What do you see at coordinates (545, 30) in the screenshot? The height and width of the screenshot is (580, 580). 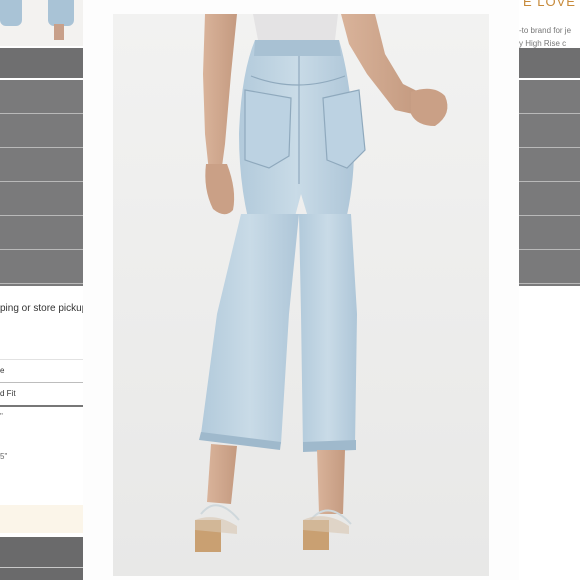 I see `description-text: -to brand for je` at bounding box center [545, 30].